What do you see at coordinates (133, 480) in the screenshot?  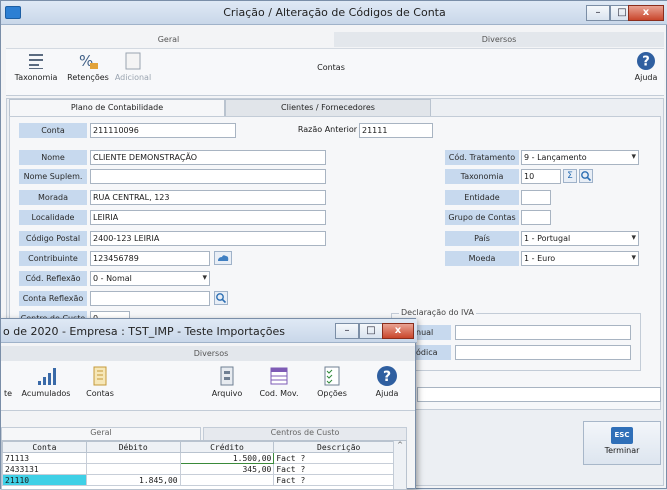 I see `cell-debito: 1.845,00` at bounding box center [133, 480].